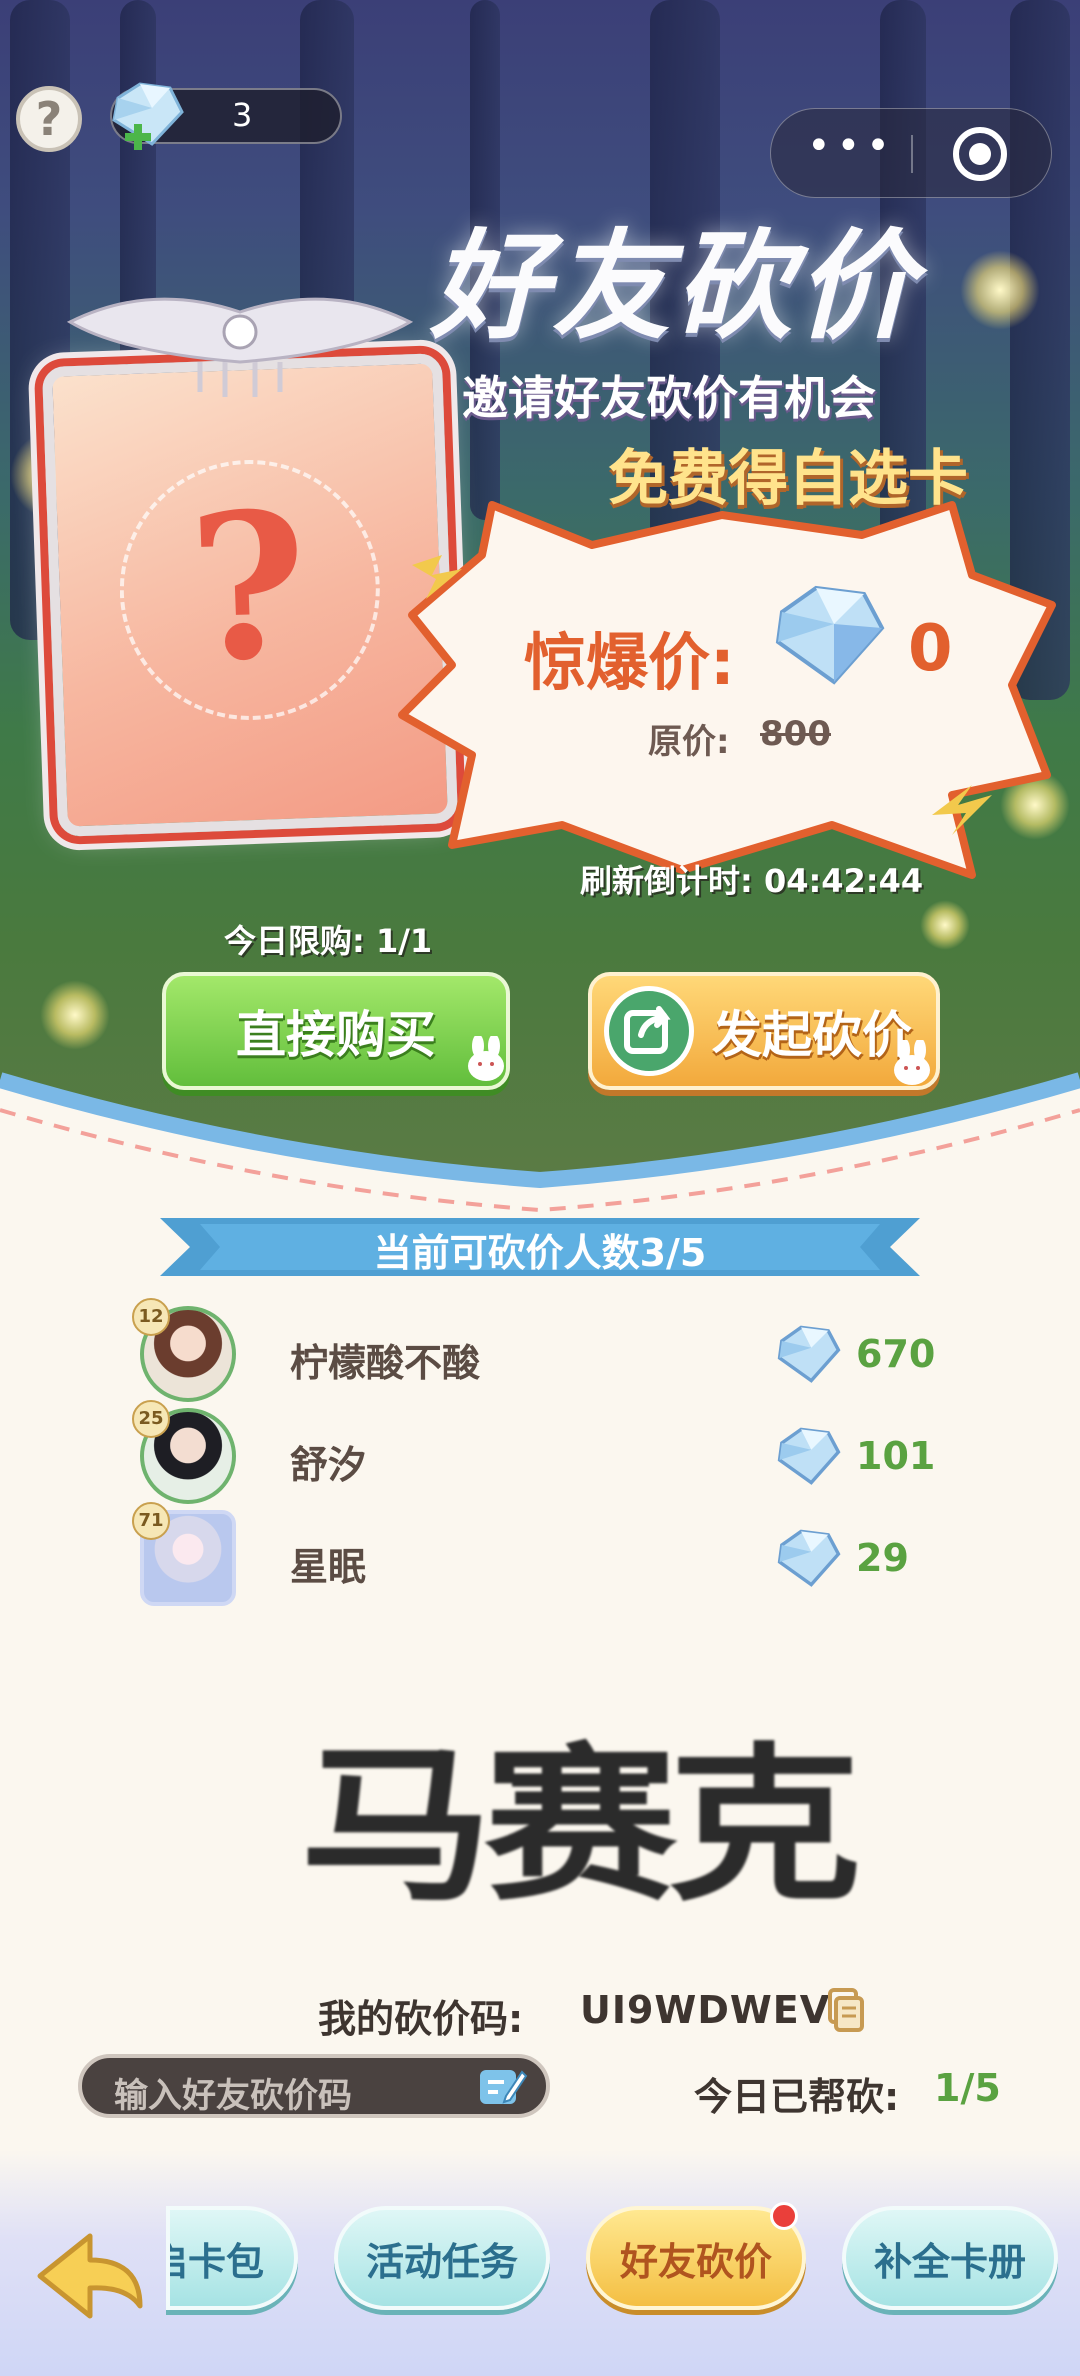 Image resolution: width=1080 pixels, height=2376 pixels. I want to click on nav-complete-album: 补全卡册, so click(950, 2258).